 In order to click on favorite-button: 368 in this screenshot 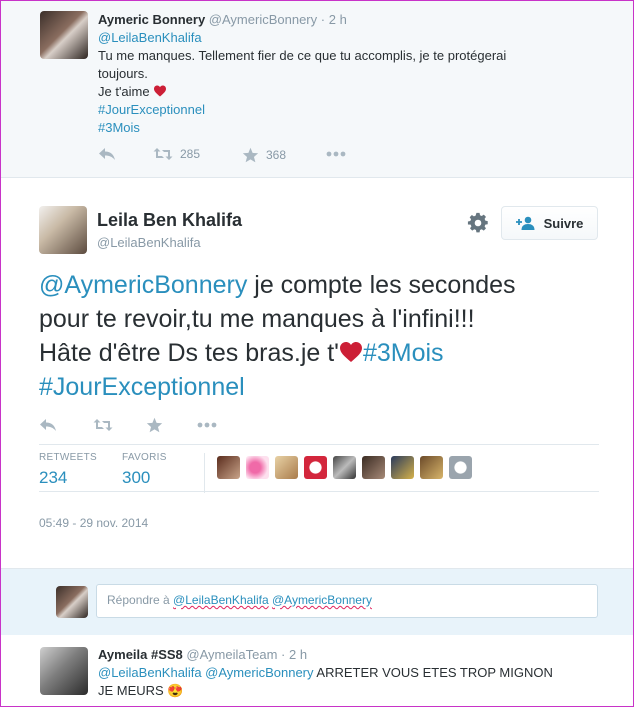, I will do `click(264, 155)`.